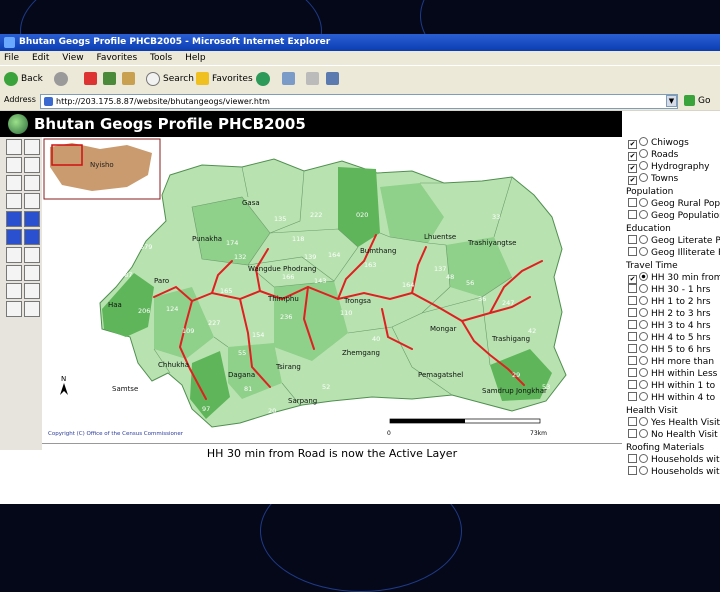  What do you see at coordinates (671, 241) in the screenshot?
I see `layer-row: Geog Literate Pop` at bounding box center [671, 241].